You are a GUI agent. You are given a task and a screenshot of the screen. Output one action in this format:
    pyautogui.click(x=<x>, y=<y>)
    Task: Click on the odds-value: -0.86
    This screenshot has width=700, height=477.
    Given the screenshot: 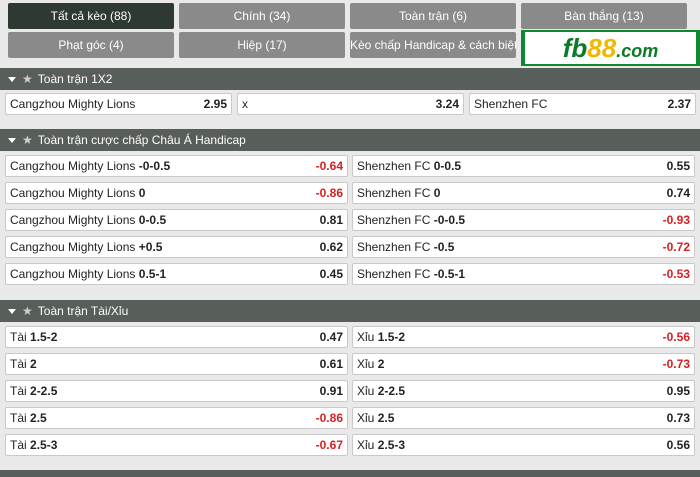 What is the action you would take?
    pyautogui.click(x=329, y=193)
    